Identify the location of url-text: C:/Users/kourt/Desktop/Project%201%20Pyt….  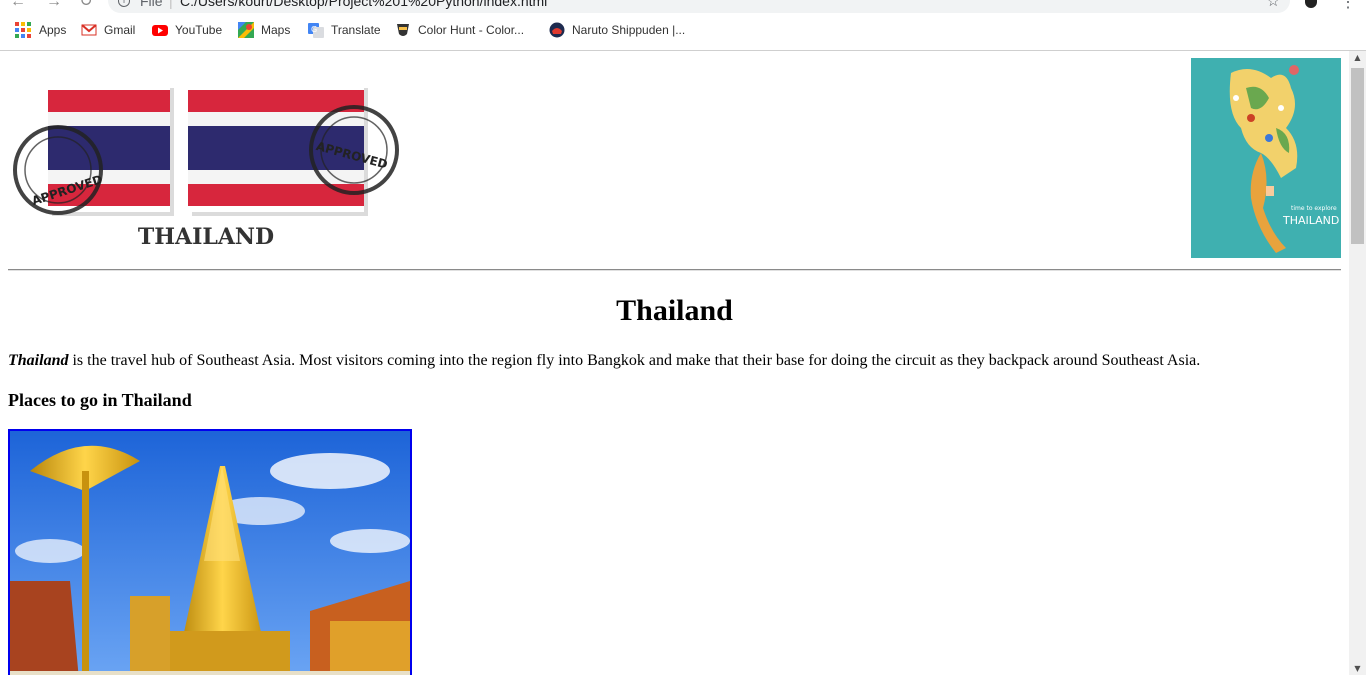
(363, 4).